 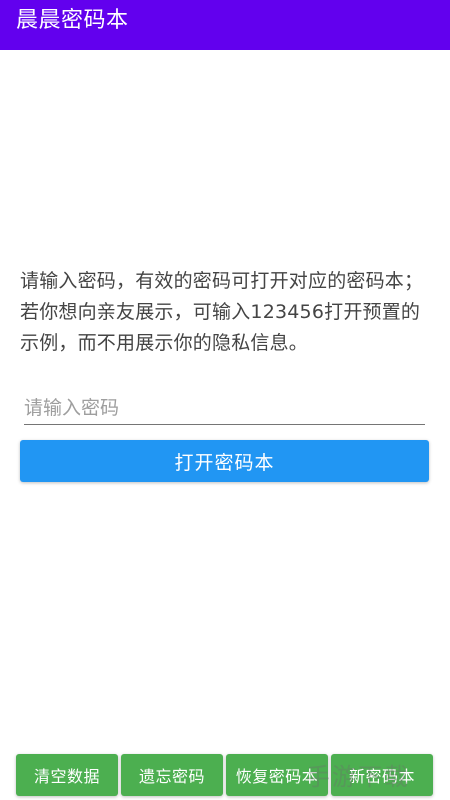 I want to click on password-input, so click(x=224, y=408).